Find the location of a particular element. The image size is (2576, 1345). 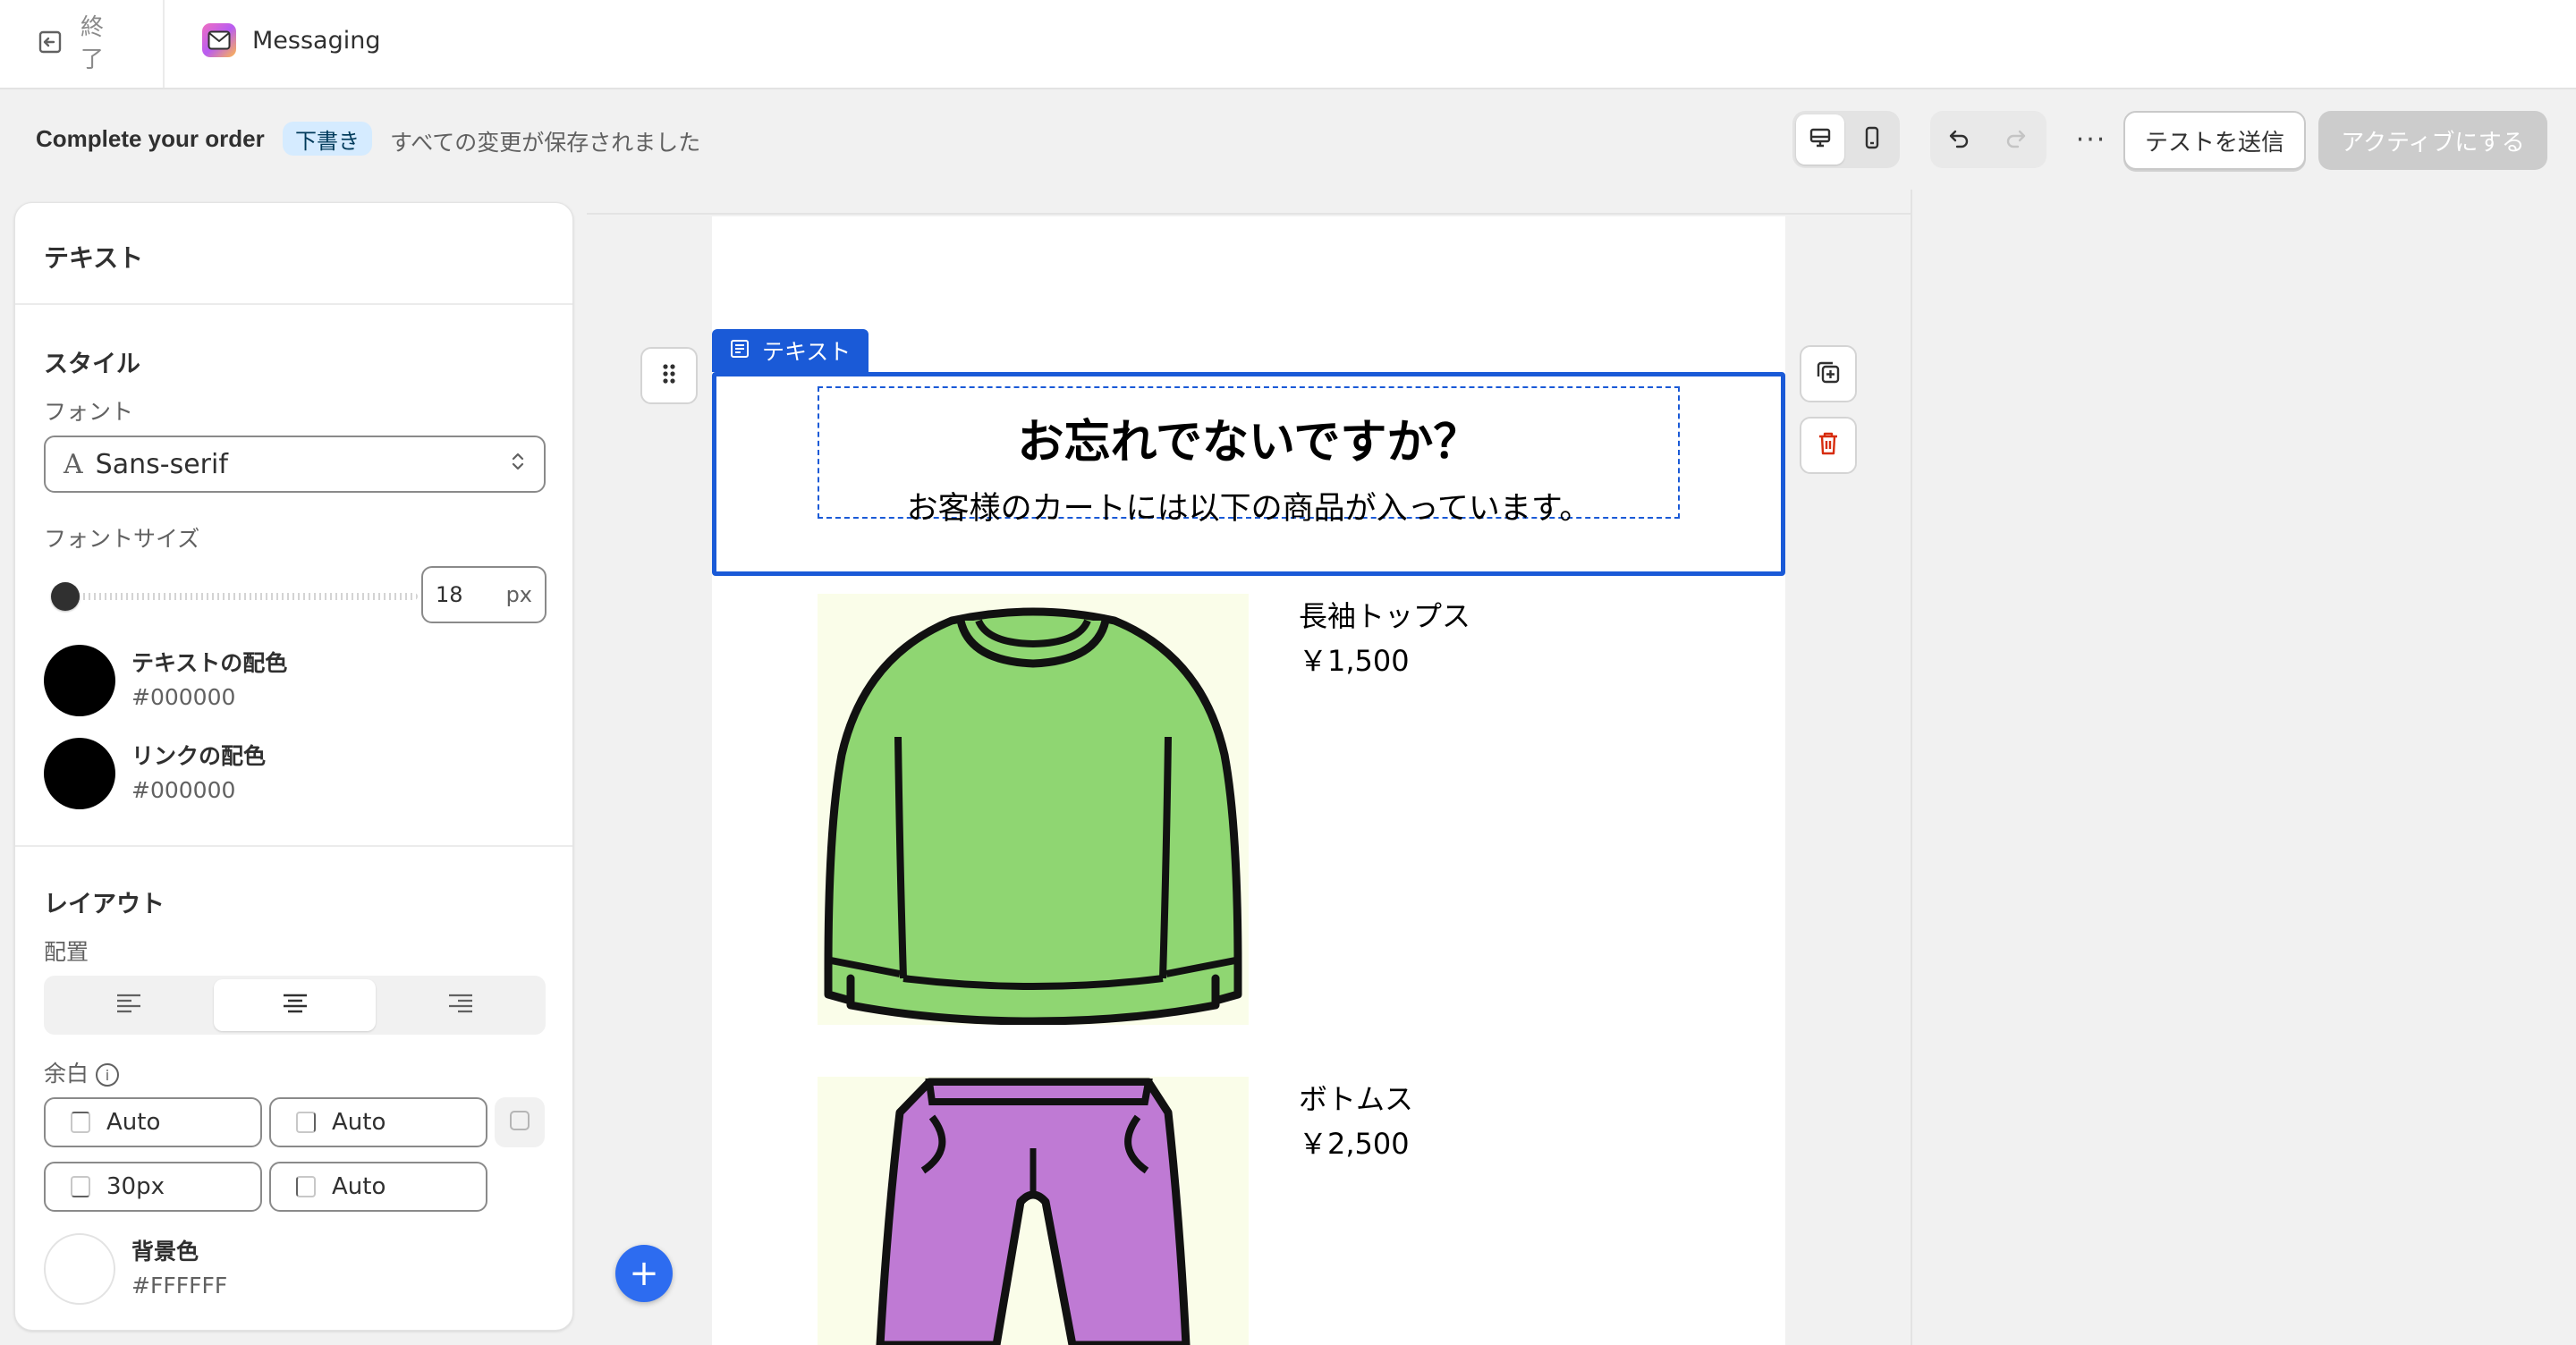

align-center-button is located at coordinates (295, 1005).